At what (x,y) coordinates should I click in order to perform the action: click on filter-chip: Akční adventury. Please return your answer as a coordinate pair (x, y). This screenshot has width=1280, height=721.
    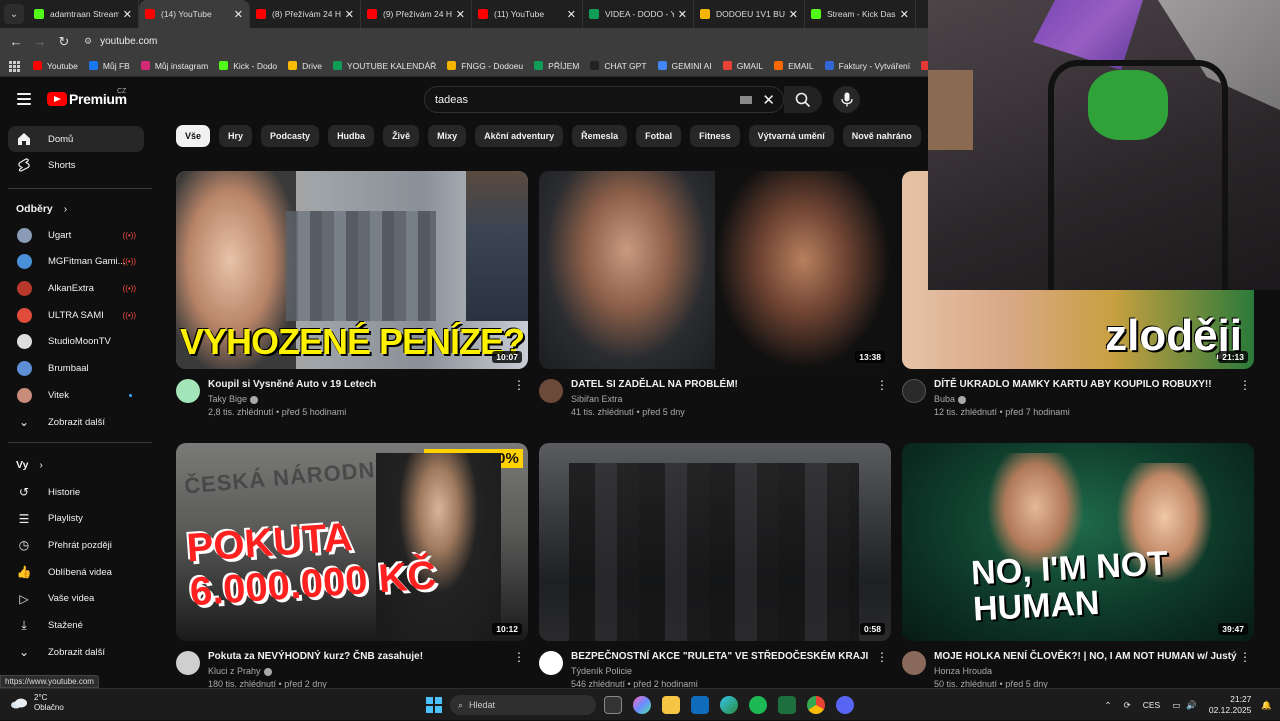
    Looking at the image, I should click on (519, 136).